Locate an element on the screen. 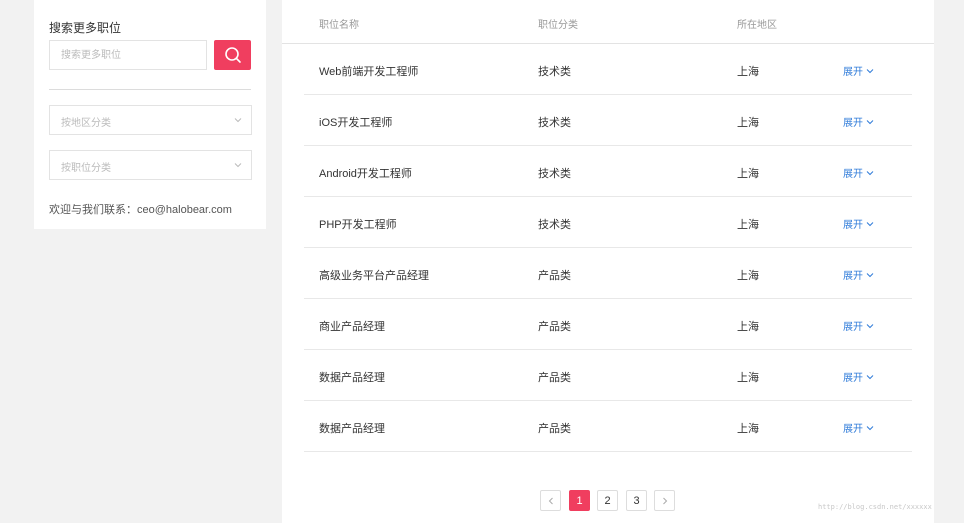 This screenshot has height=523, width=964. table-row: iOS开发工程师 技术类 上海 展开 is located at coordinates (608, 120).